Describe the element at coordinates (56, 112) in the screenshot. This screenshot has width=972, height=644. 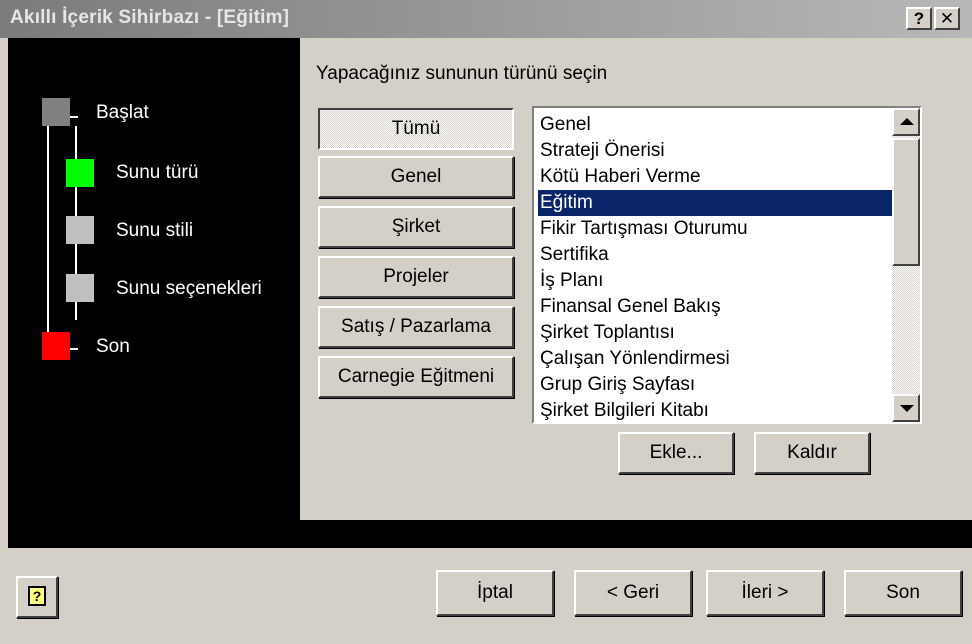
I see `step-marker-baslat` at that location.